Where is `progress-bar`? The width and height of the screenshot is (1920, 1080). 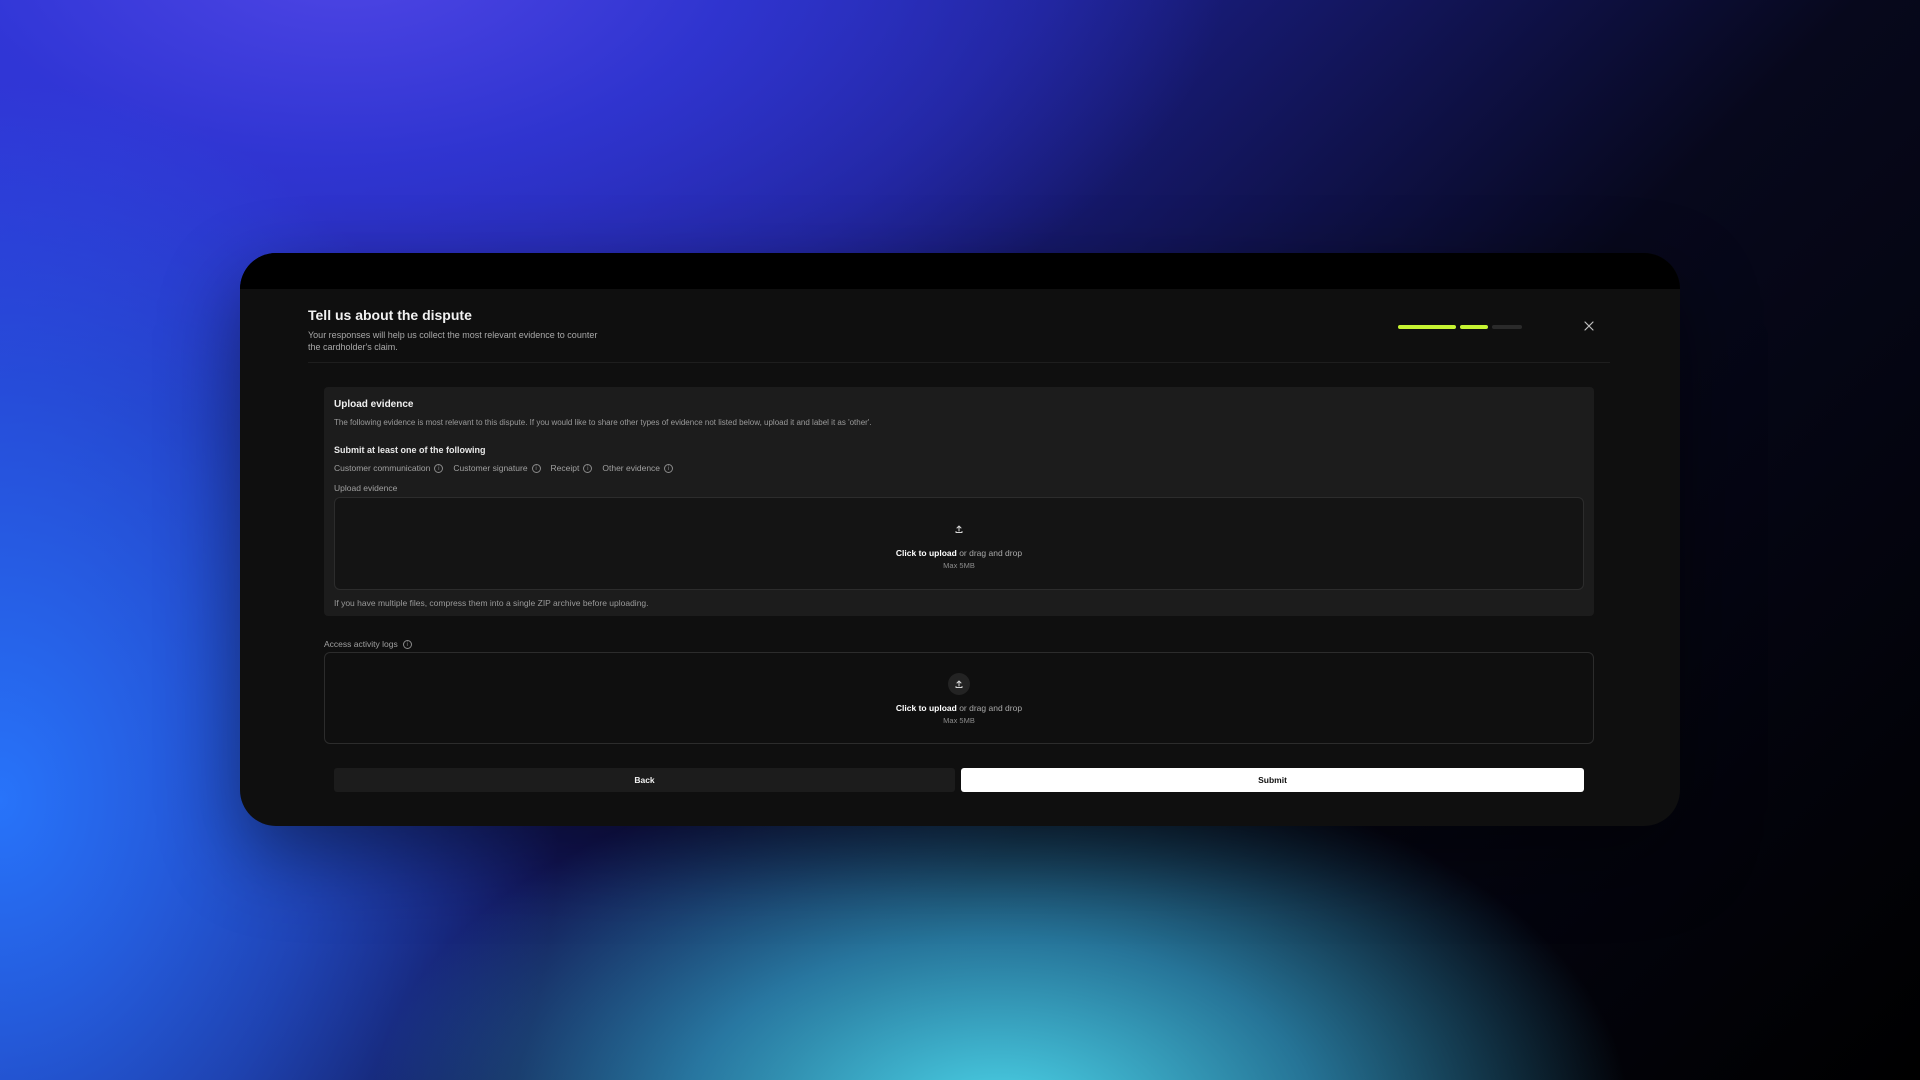
progress-bar is located at coordinates (1460, 327).